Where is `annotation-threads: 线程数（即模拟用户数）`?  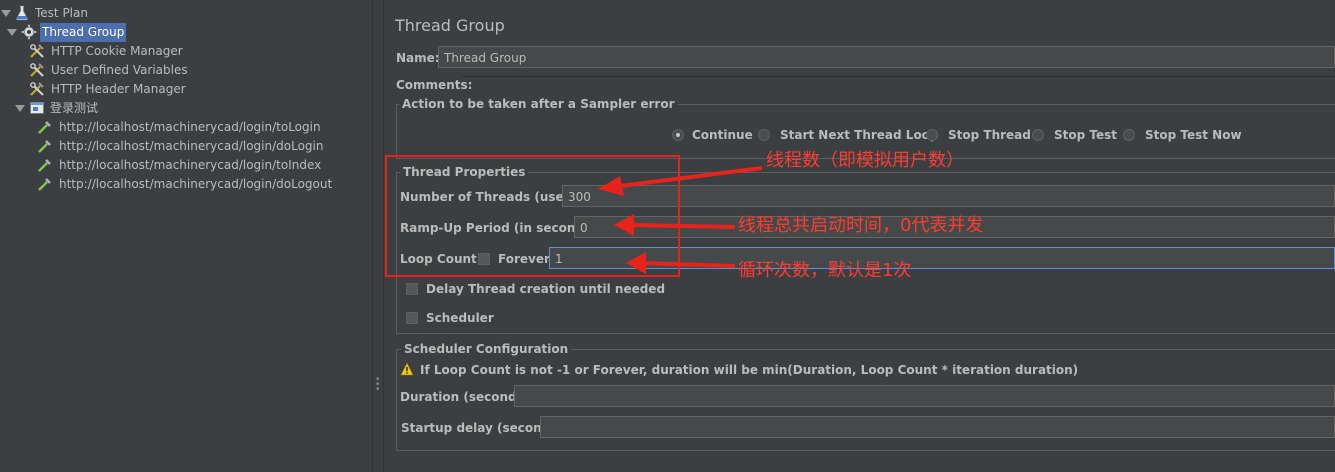
annotation-threads: 线程数（即模拟用户数） is located at coordinates (865, 160).